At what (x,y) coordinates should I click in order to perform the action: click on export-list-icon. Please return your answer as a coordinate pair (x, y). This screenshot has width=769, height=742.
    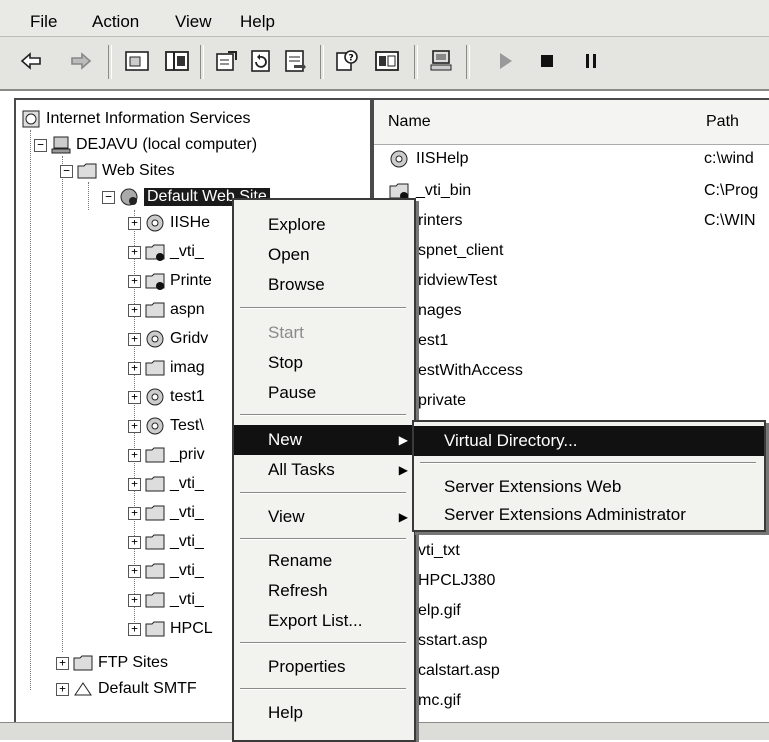
    Looking at the image, I should click on (295, 61).